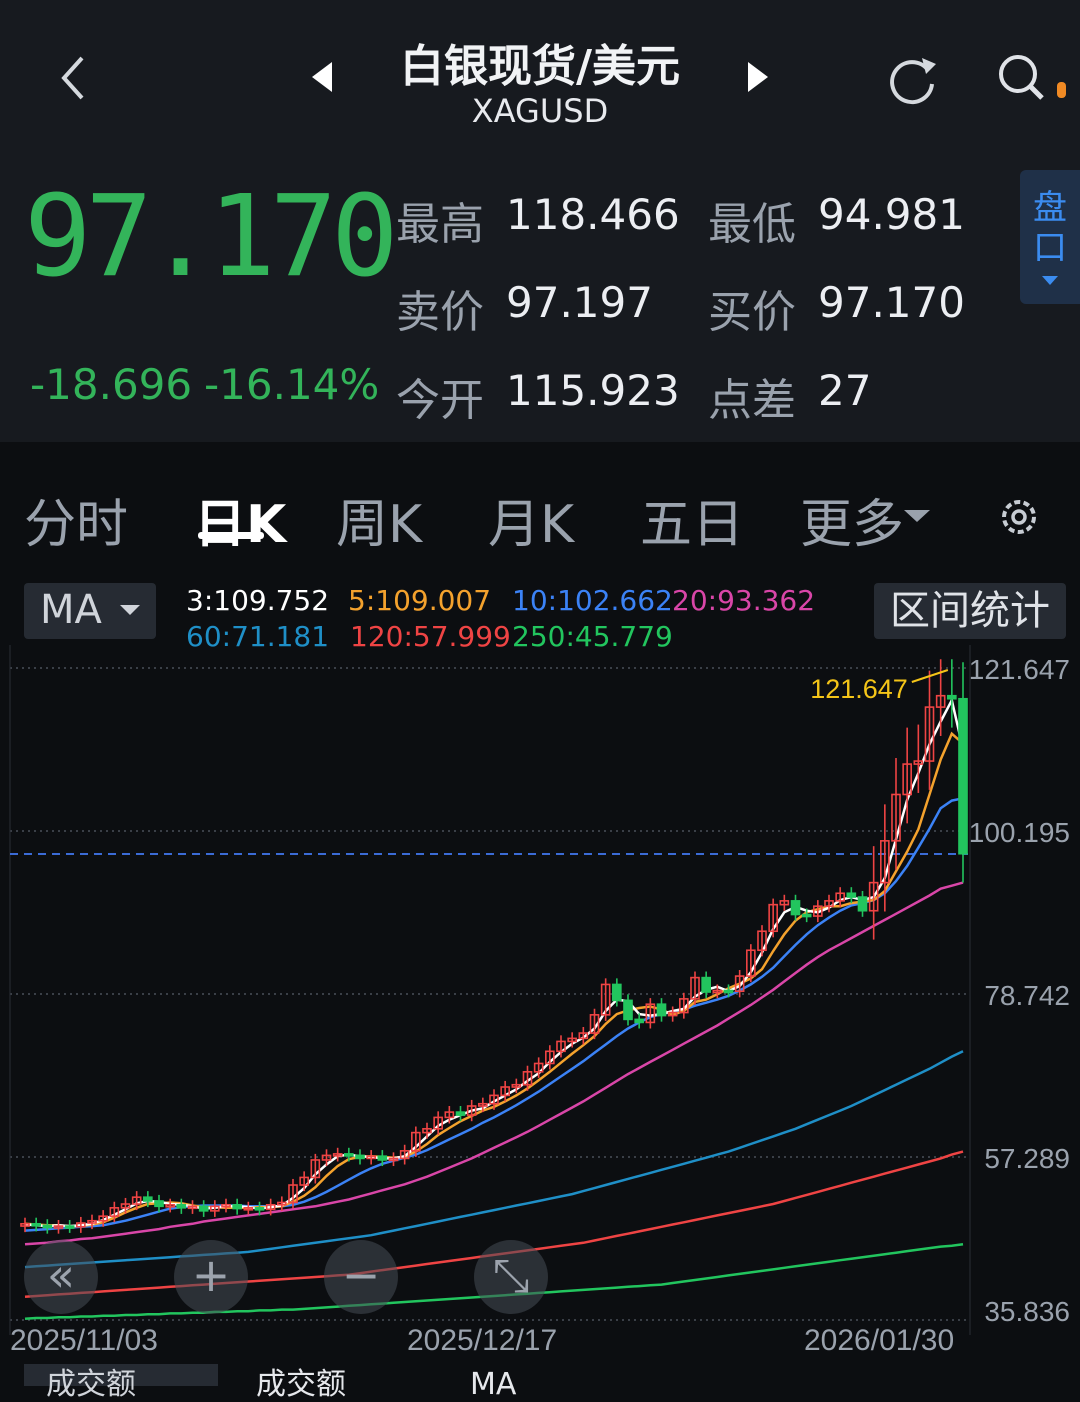 This screenshot has height=1402, width=1080. Describe the element at coordinates (211, 237) in the screenshot. I see `last-price: 97.170` at that location.